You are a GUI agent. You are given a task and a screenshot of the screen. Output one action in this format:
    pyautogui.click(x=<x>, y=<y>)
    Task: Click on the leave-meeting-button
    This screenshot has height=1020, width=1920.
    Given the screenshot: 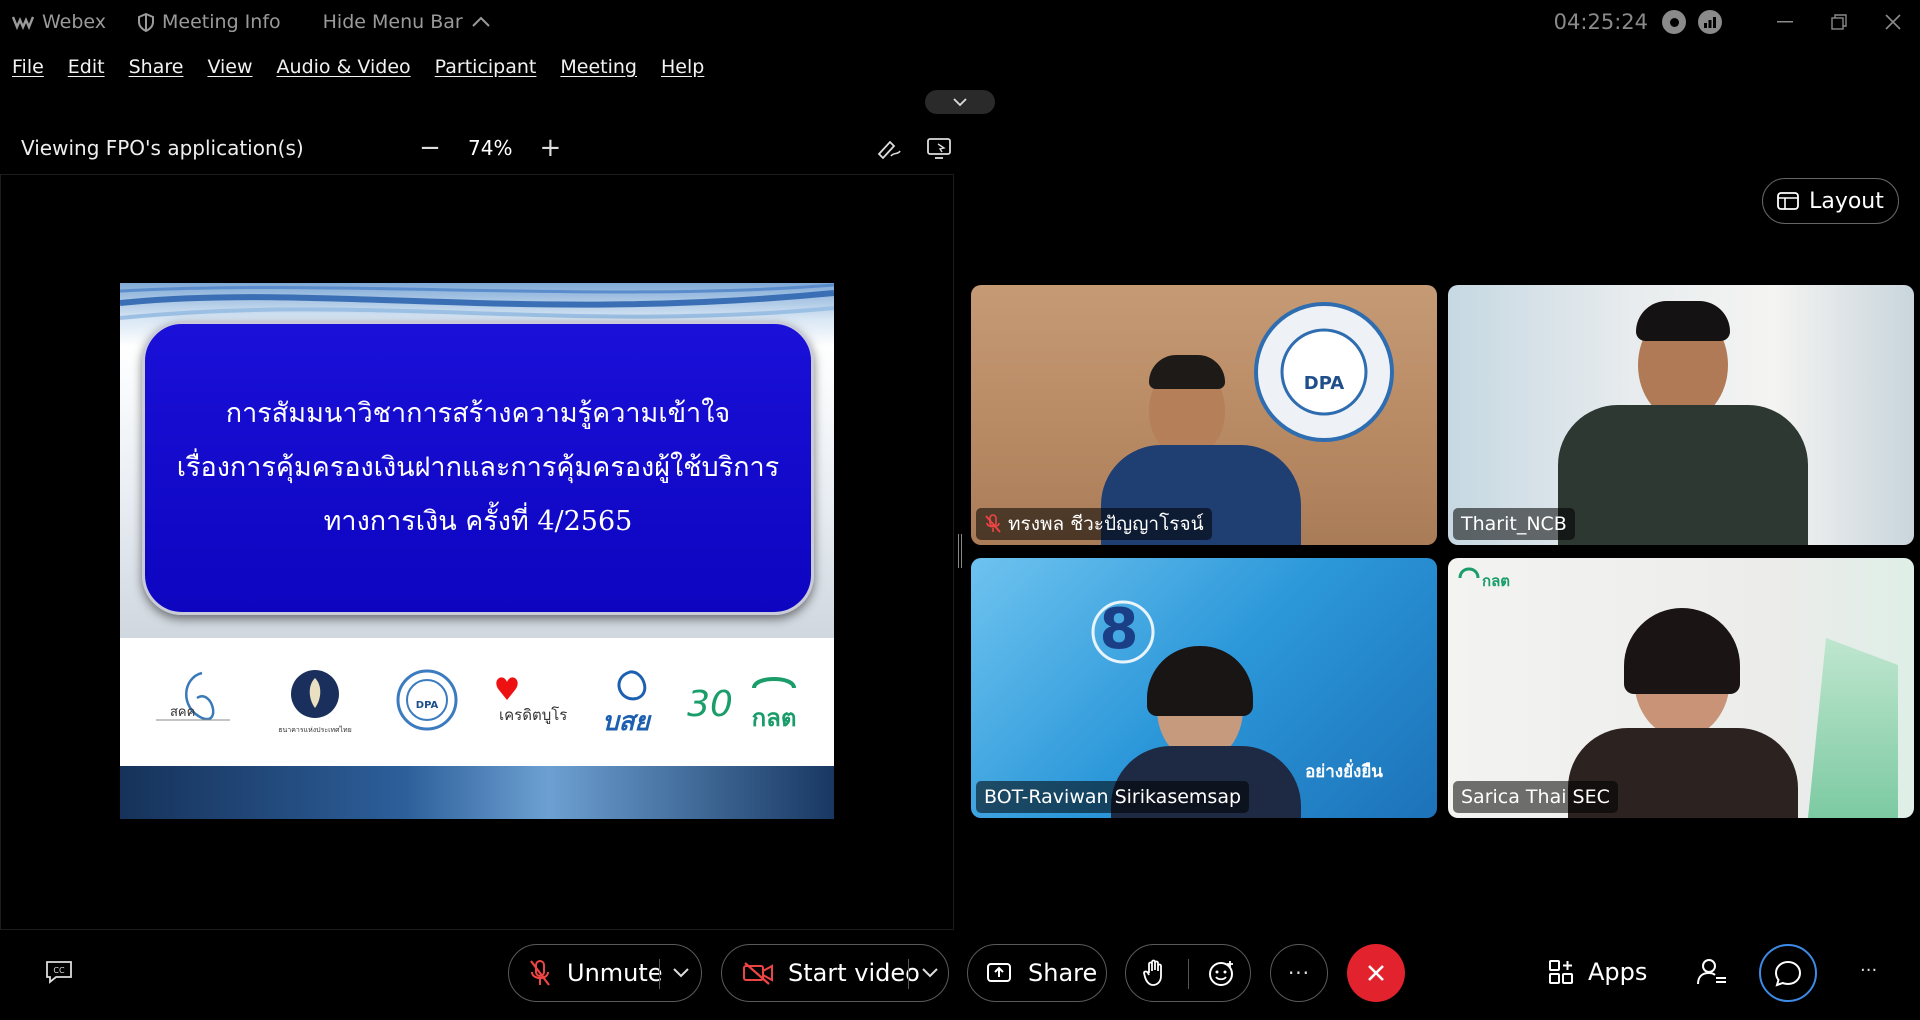 What is the action you would take?
    pyautogui.click(x=1376, y=973)
    